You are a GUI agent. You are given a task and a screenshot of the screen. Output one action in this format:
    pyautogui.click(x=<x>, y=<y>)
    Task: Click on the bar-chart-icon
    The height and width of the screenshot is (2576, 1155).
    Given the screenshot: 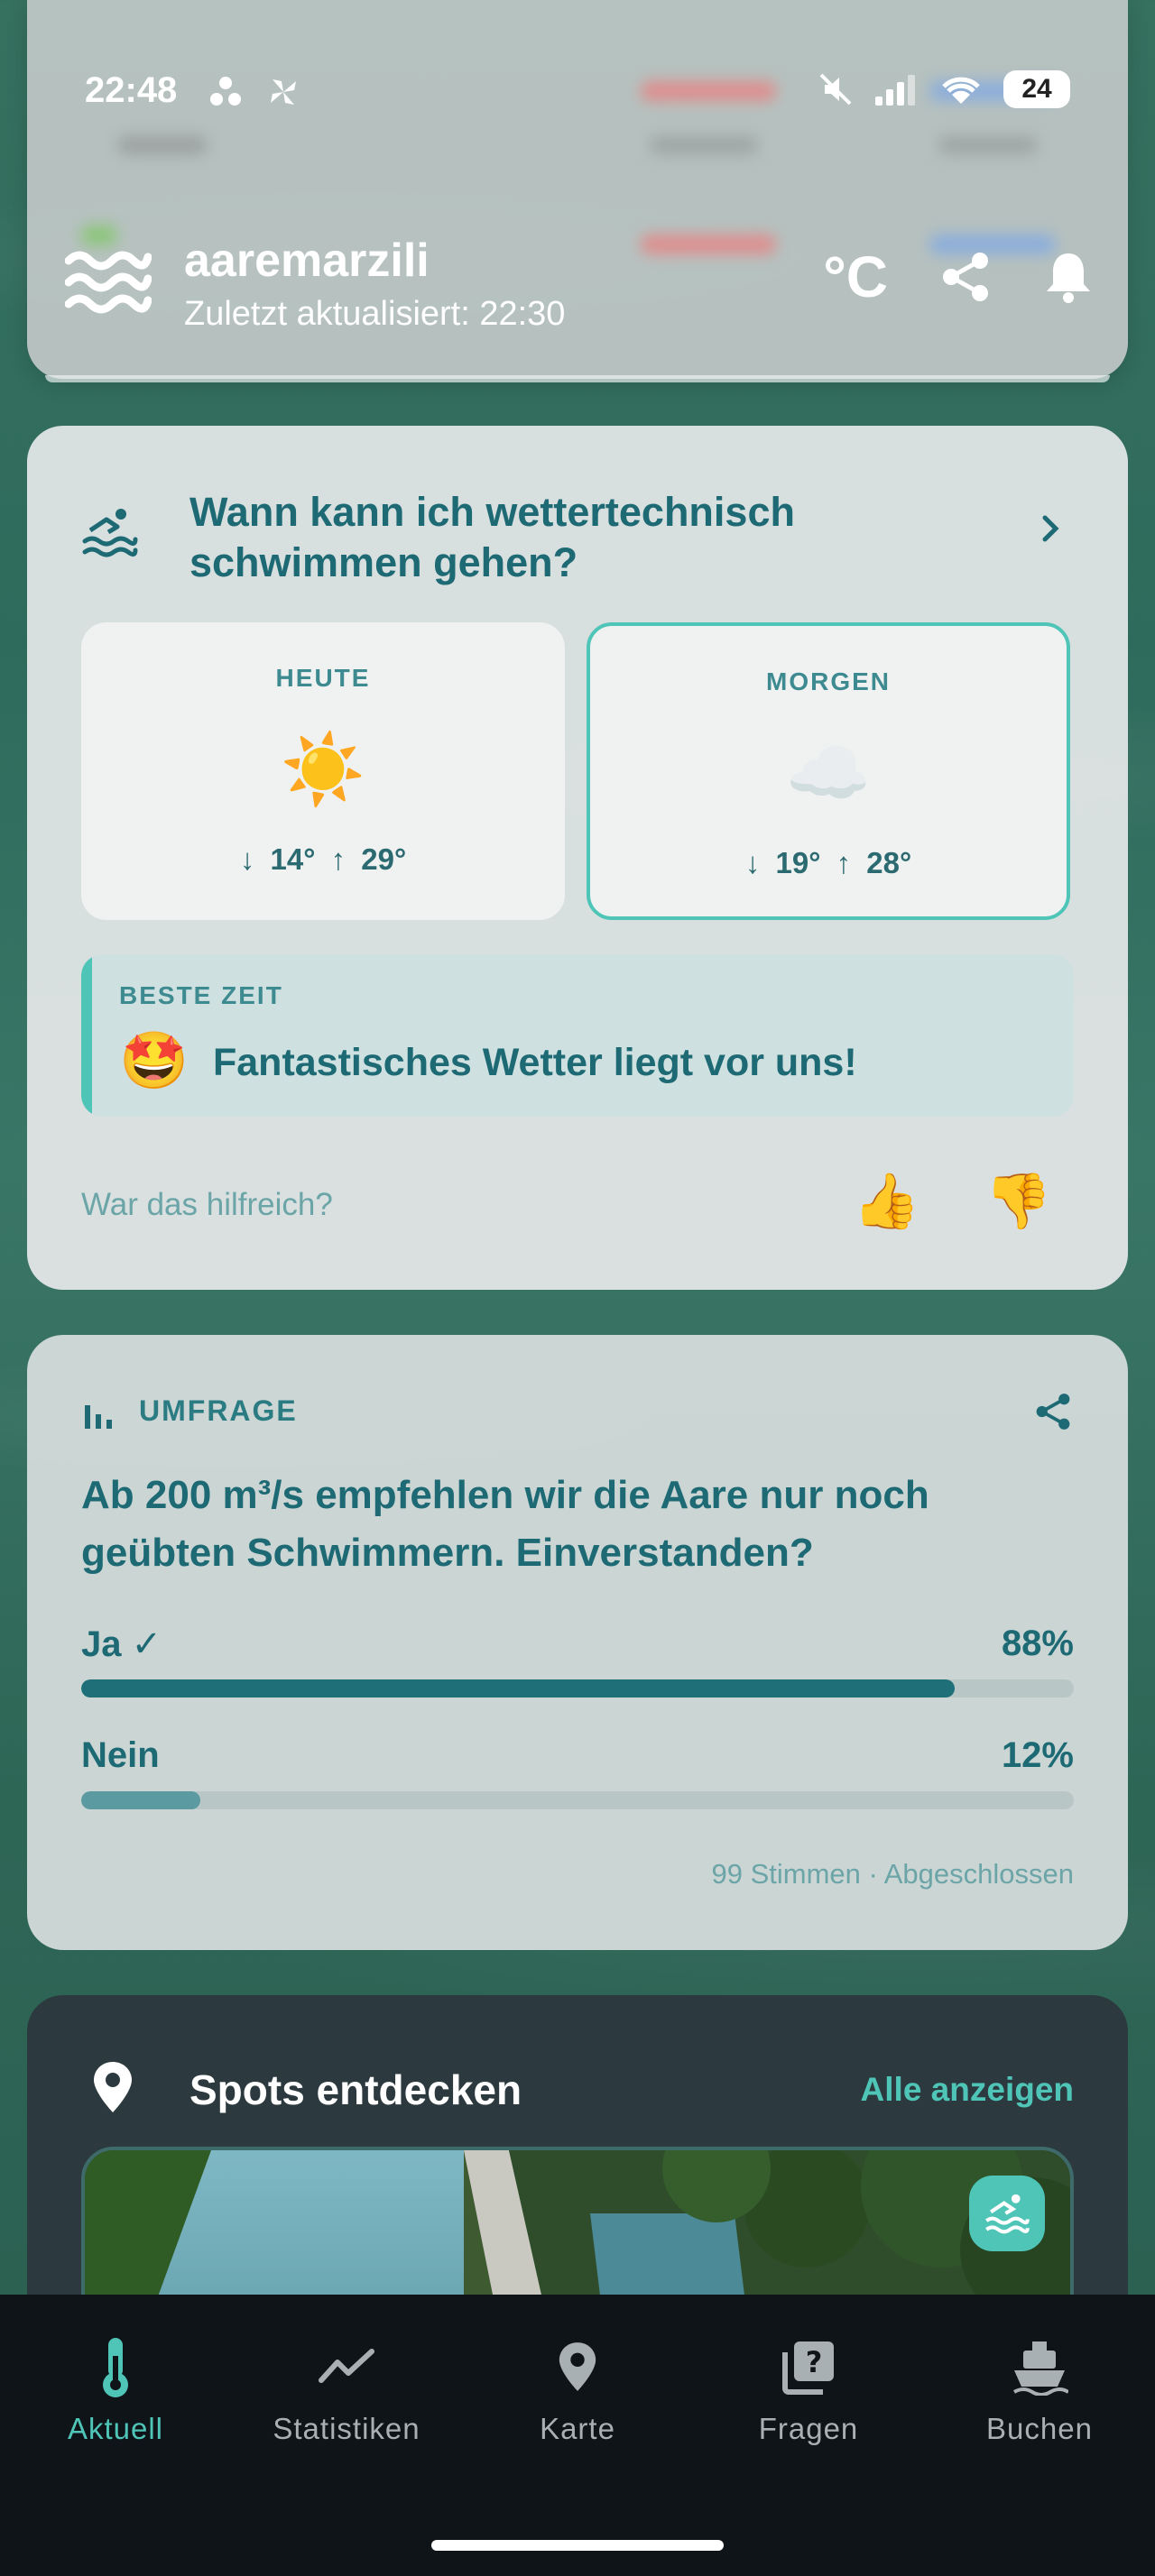 What is the action you would take?
    pyautogui.click(x=98, y=1417)
    